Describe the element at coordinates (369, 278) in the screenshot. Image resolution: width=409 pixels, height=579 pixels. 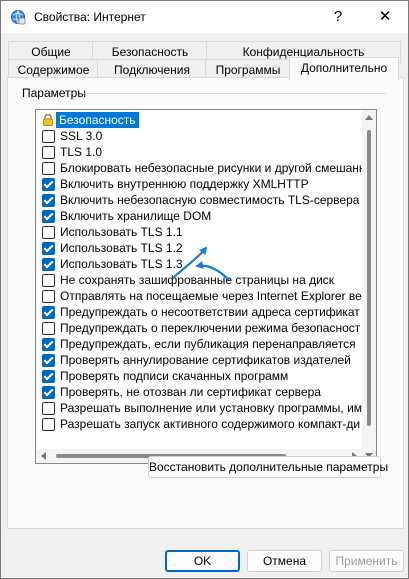
I see `scroll-thumb` at that location.